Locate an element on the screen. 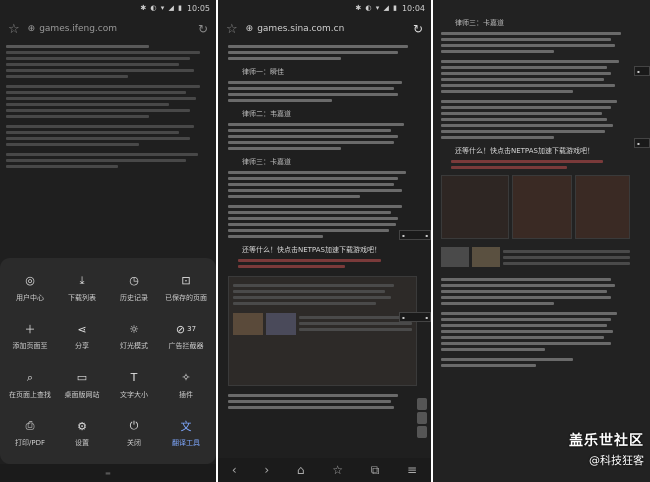 Image resolution: width=650 pixels, height=482 pixels. menu-history: ◷ 历史记录 is located at coordinates (134, 288).